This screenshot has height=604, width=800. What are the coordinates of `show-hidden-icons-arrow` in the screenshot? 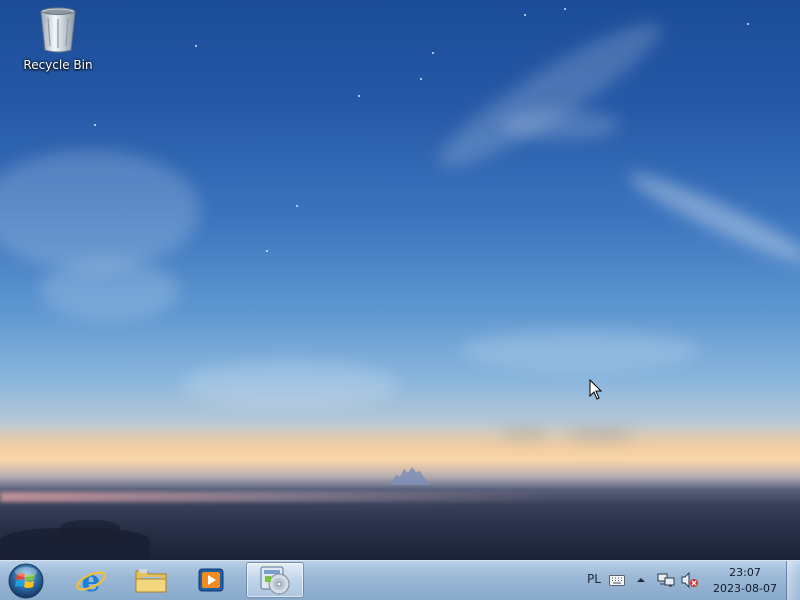 It's located at (641, 580).